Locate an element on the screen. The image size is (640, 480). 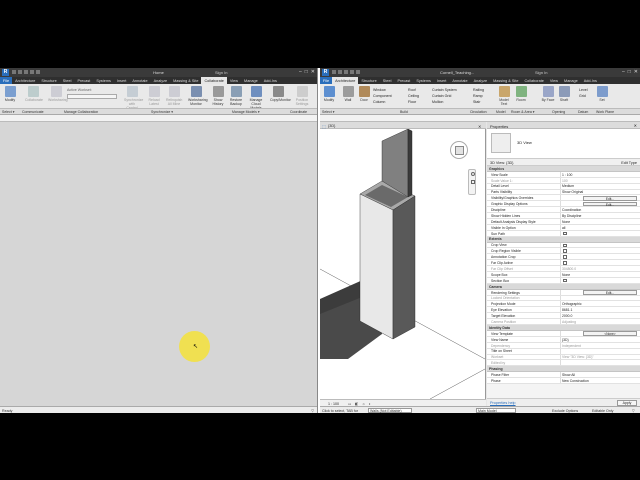
property-value: Independent is located at coordinates (571, 346).